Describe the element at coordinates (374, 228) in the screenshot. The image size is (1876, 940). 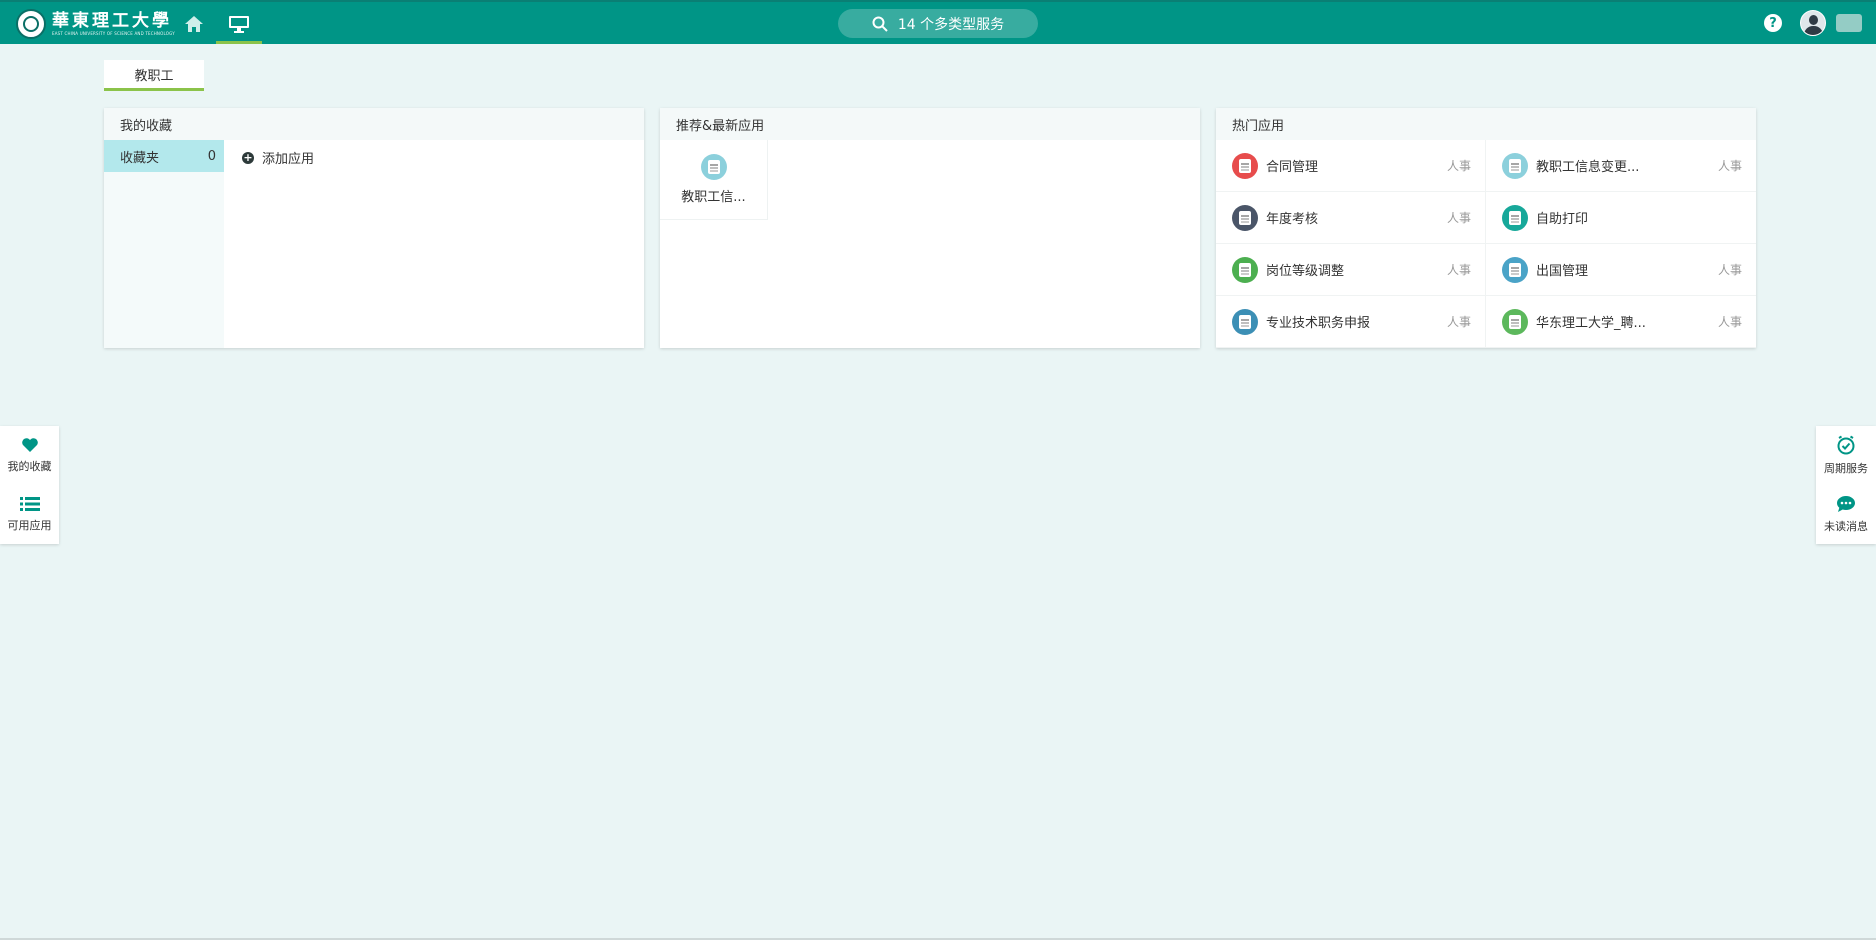
I see `favorites-card: 我的收藏 收藏夹 0 + 添加应用` at that location.